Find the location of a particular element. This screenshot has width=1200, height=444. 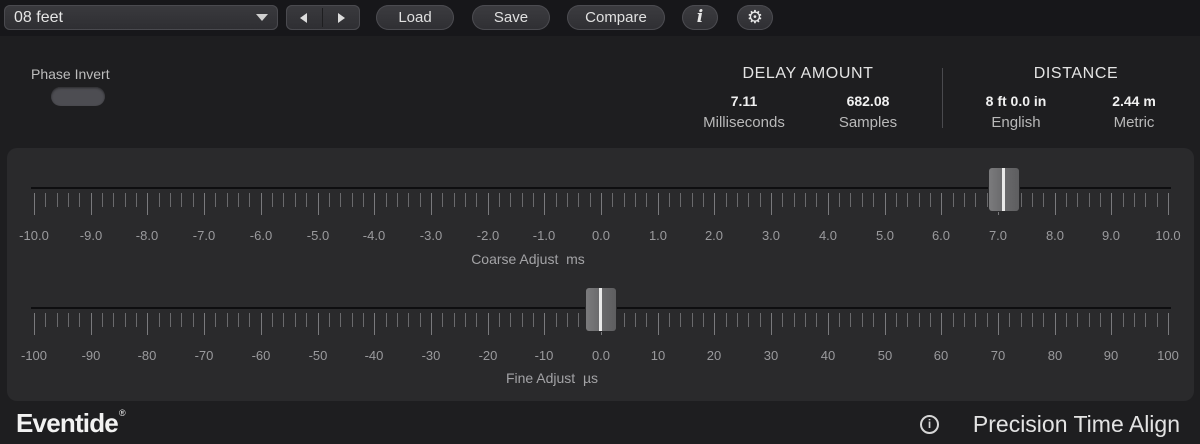

fine-tick-label: -30 is located at coordinates (431, 355).